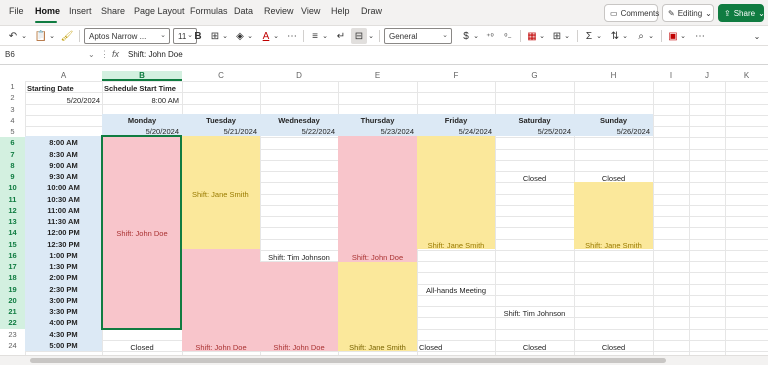 This screenshot has width=768, height=365. I want to click on date-cell: 5/26/2024, so click(612, 131).